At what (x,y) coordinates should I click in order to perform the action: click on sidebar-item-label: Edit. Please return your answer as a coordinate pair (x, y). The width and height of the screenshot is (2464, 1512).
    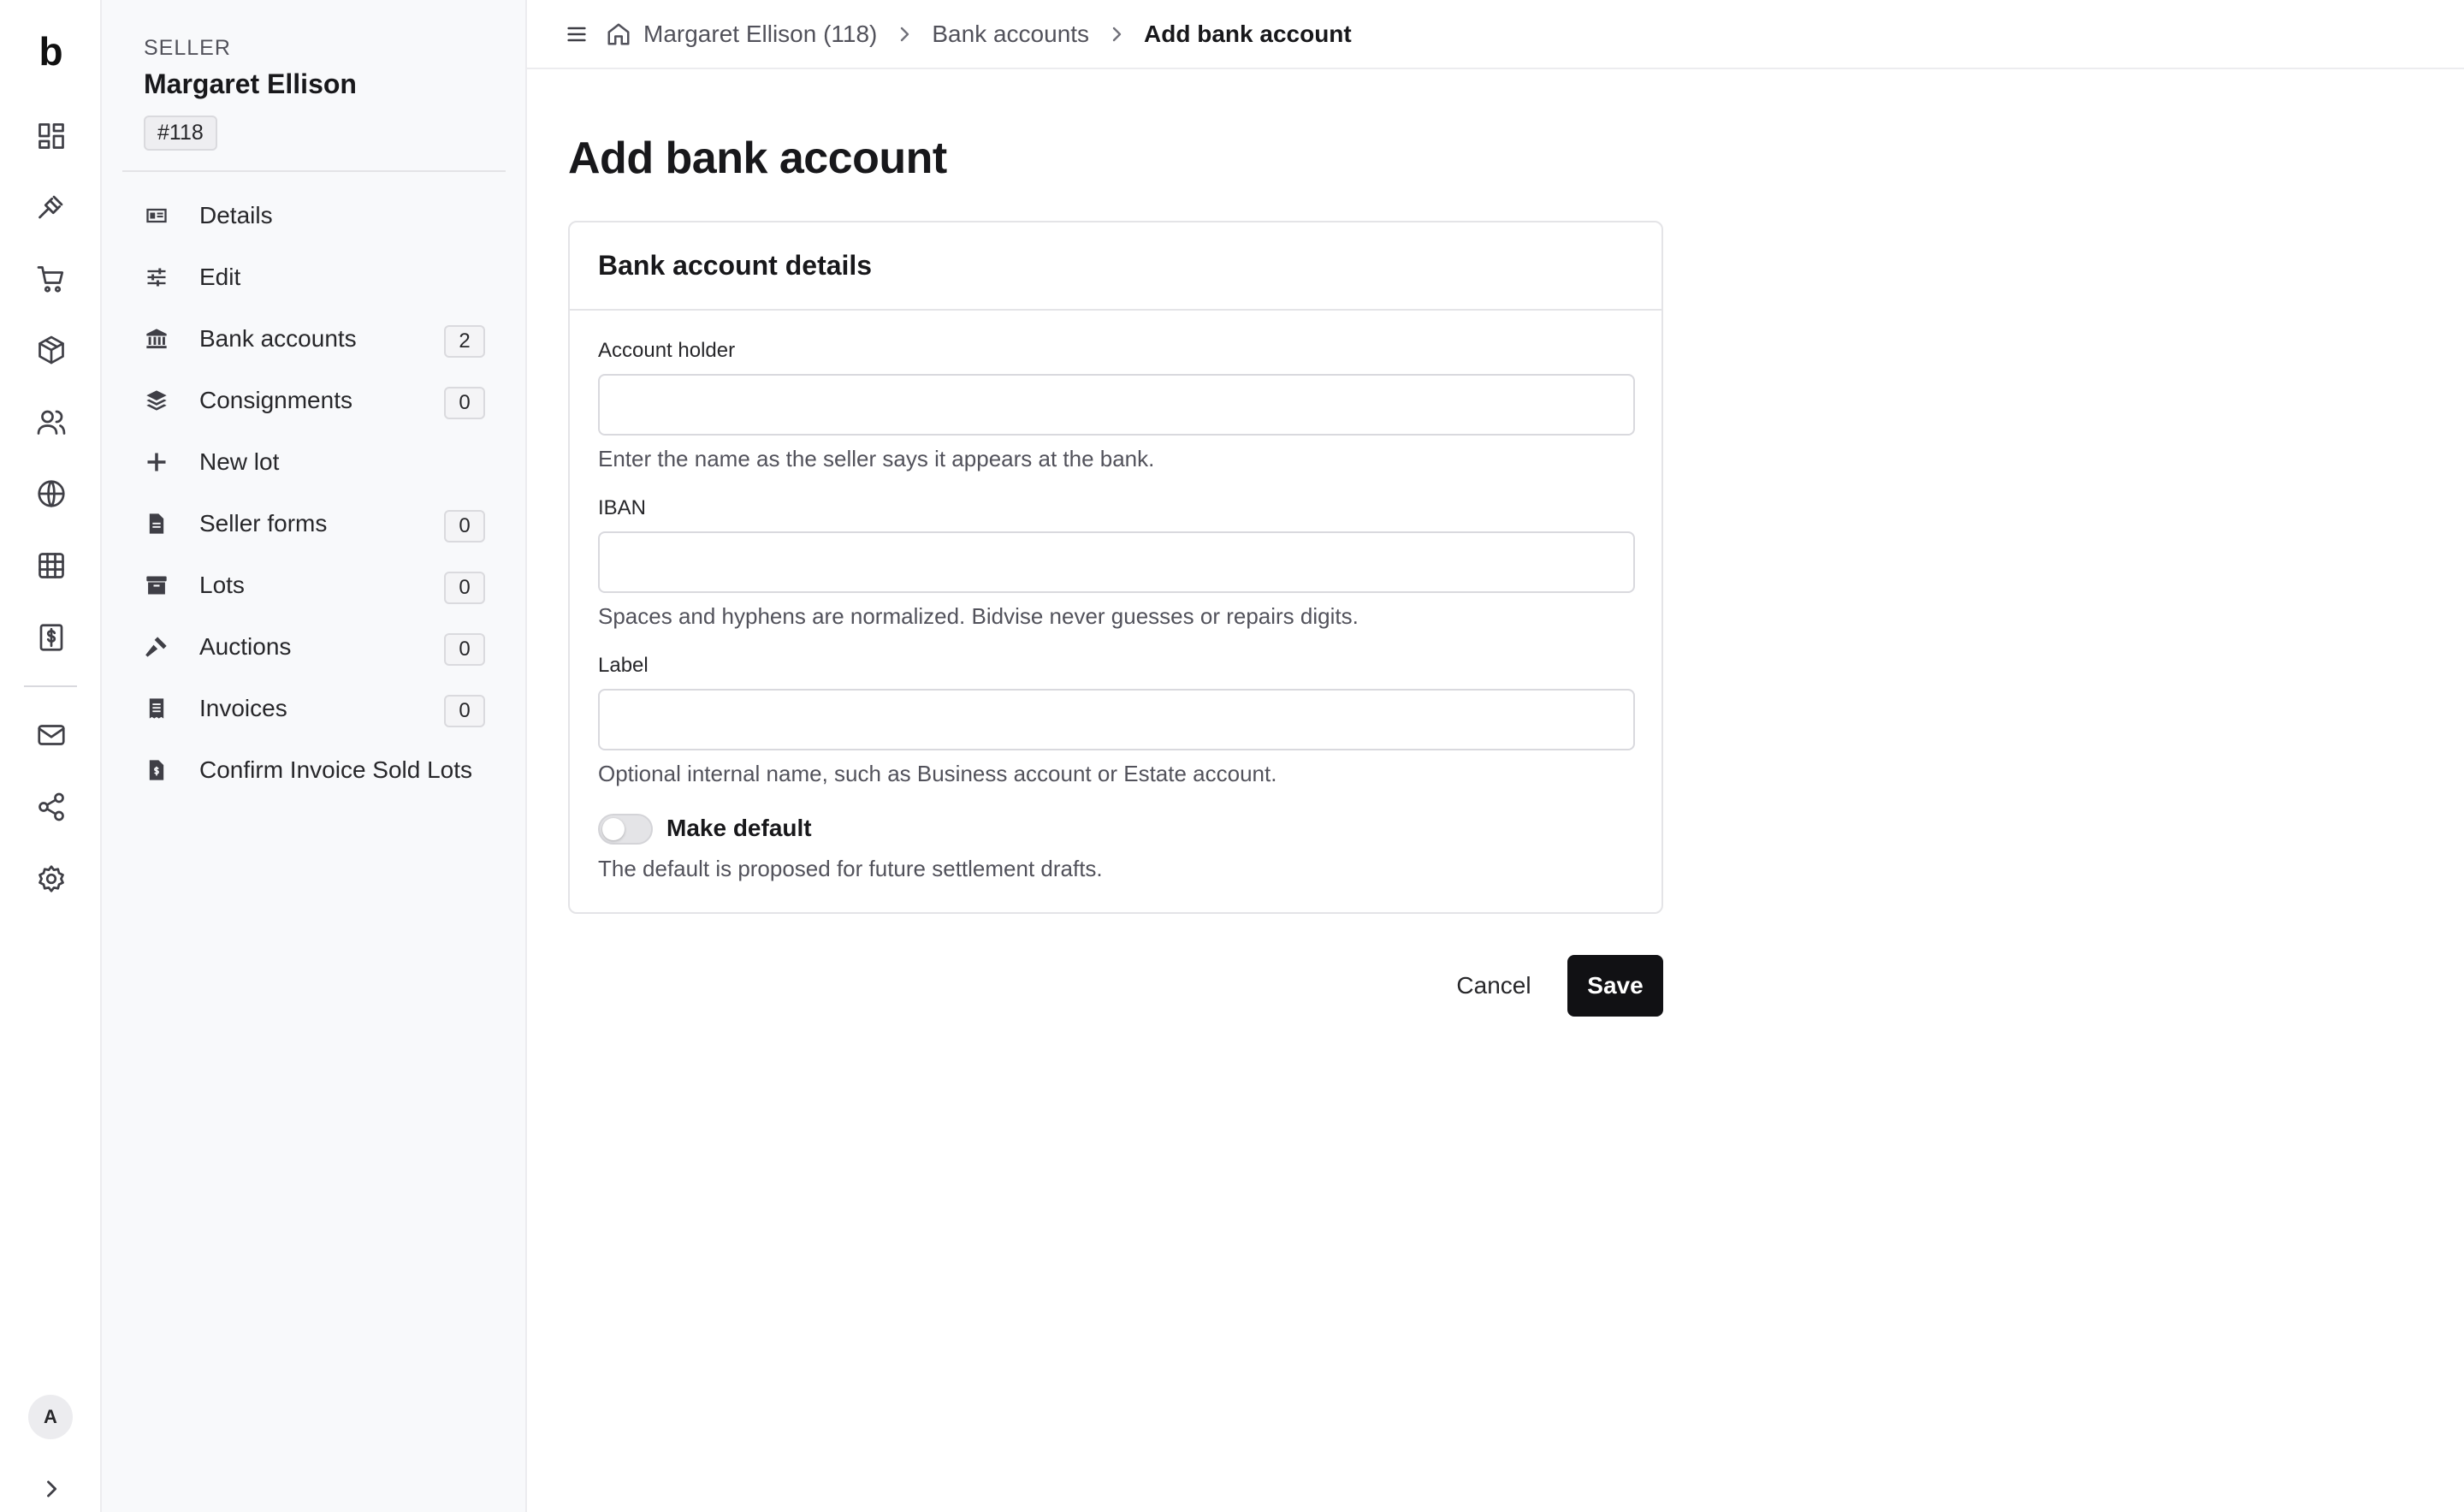
    Looking at the image, I should click on (220, 277).